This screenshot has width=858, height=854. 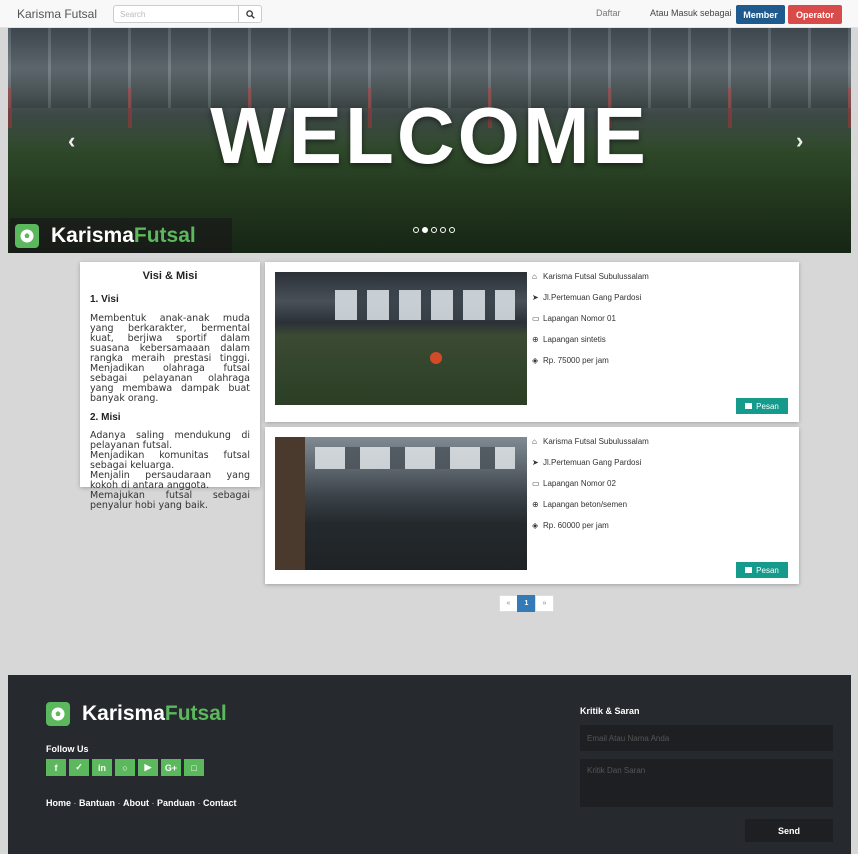 What do you see at coordinates (535, 462) in the screenshot?
I see `location-arrow-icon: ➤` at bounding box center [535, 462].